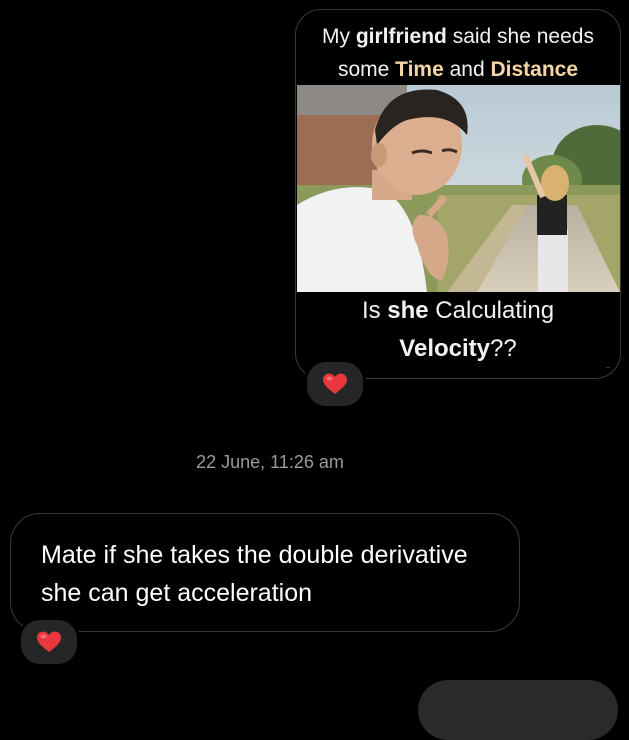 The image size is (629, 740). Describe the element at coordinates (458, 188) in the screenshot. I see `meme-photo` at that location.